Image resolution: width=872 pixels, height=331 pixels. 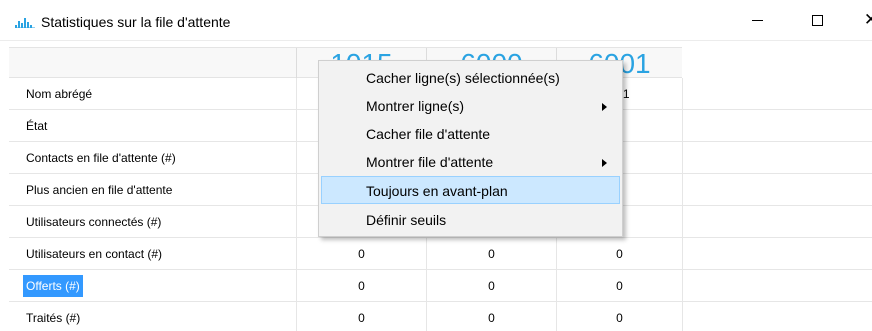 What do you see at coordinates (152, 126) in the screenshot?
I see `row-label: État` at bounding box center [152, 126].